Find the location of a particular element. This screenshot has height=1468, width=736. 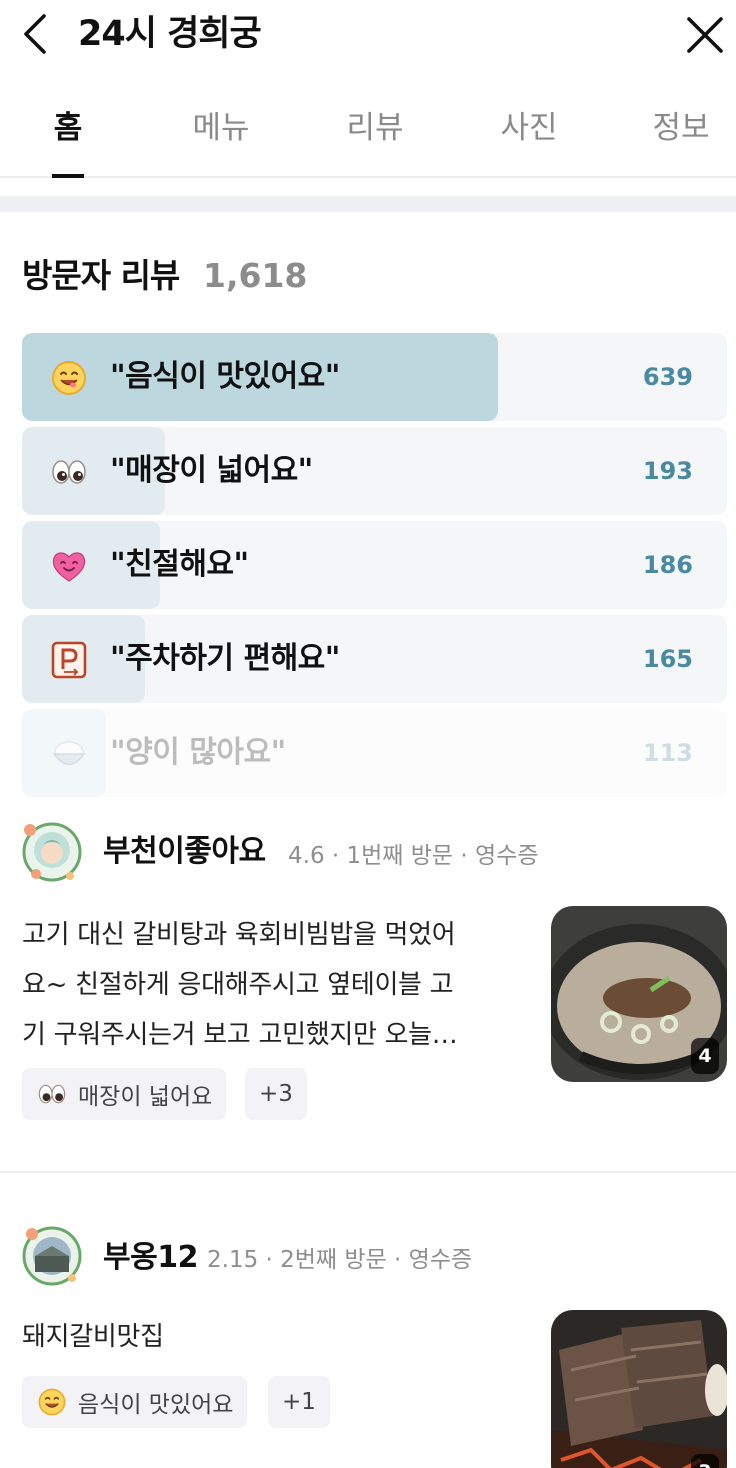

review-text-line: 돼지갈비맛집 is located at coordinates (93, 1337).